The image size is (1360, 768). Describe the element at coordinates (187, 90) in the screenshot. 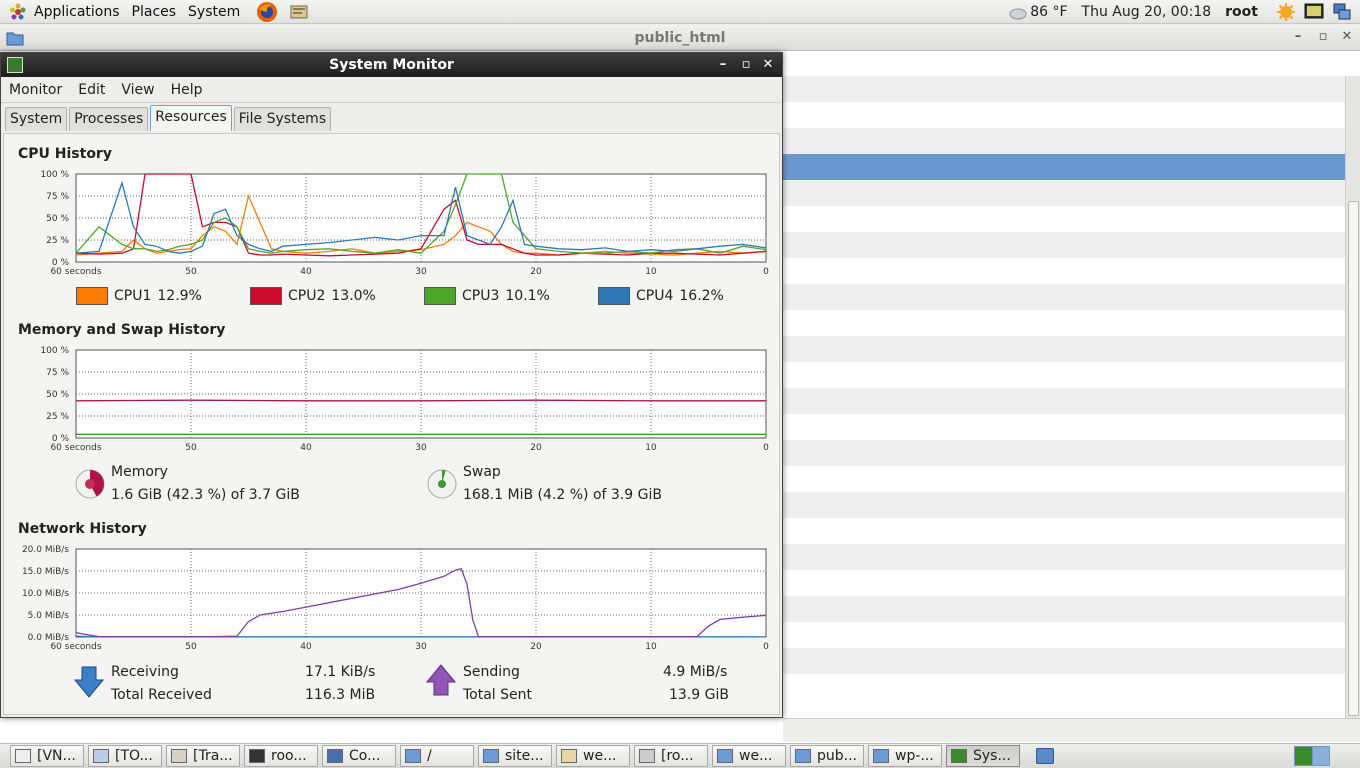

I see `menu-help: Help` at that location.